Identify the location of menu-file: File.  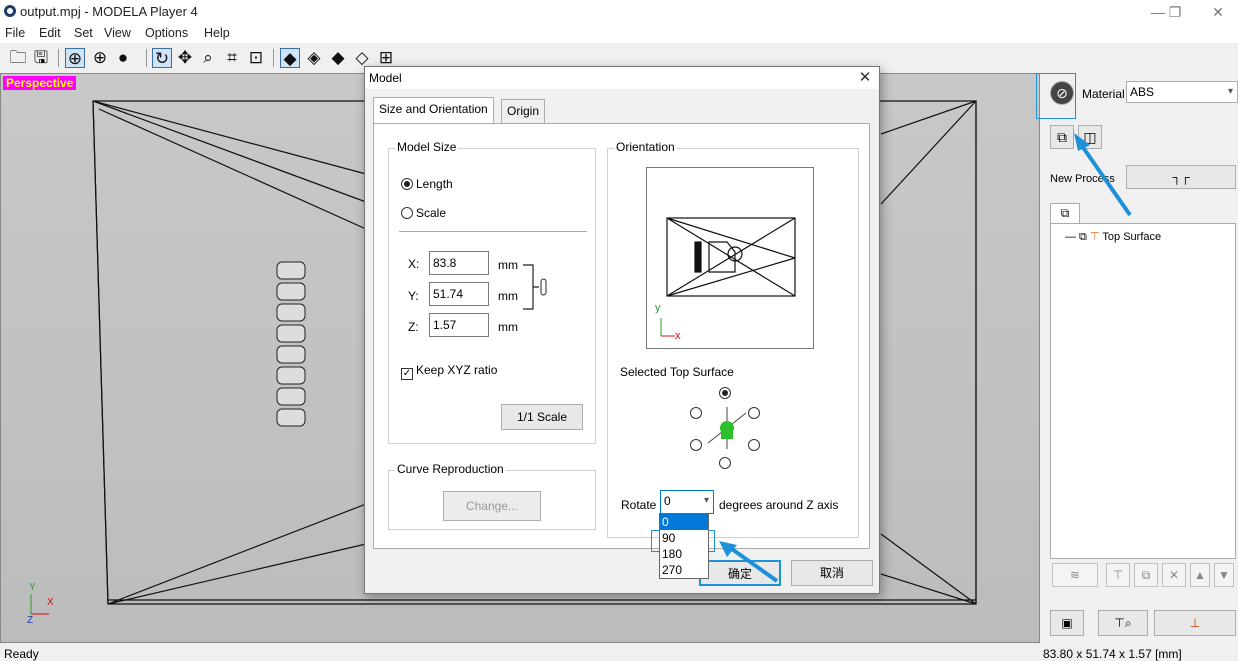
(15, 33).